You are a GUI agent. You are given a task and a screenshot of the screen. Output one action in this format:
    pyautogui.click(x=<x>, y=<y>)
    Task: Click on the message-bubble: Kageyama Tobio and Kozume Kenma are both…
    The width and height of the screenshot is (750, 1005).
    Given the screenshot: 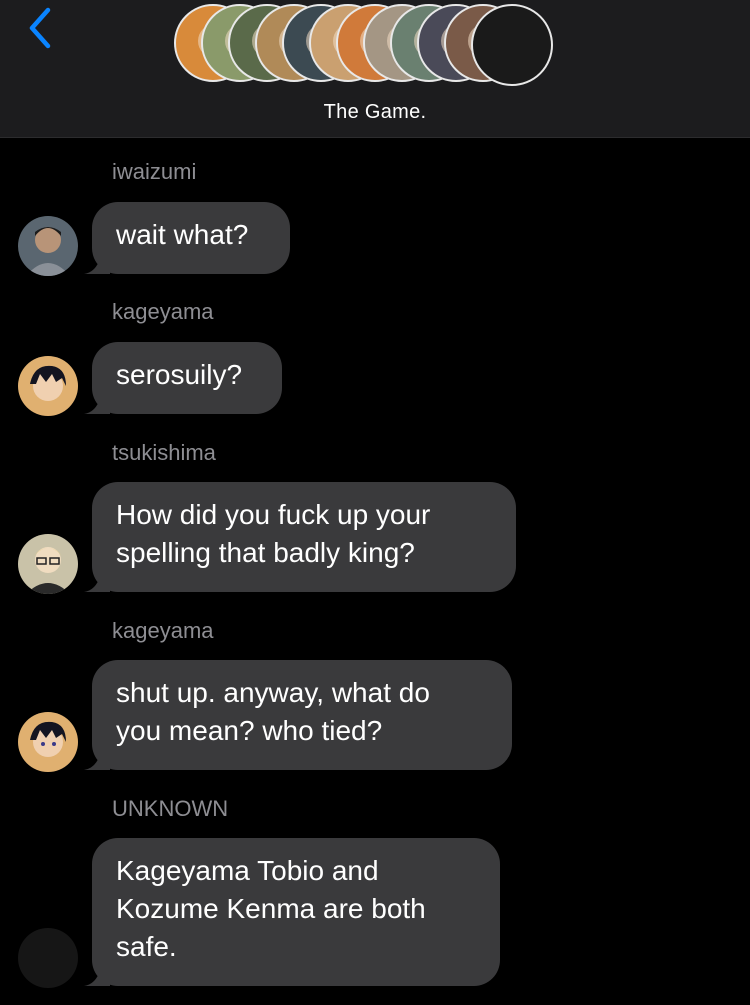 What is the action you would take?
    pyautogui.click(x=292, y=912)
    